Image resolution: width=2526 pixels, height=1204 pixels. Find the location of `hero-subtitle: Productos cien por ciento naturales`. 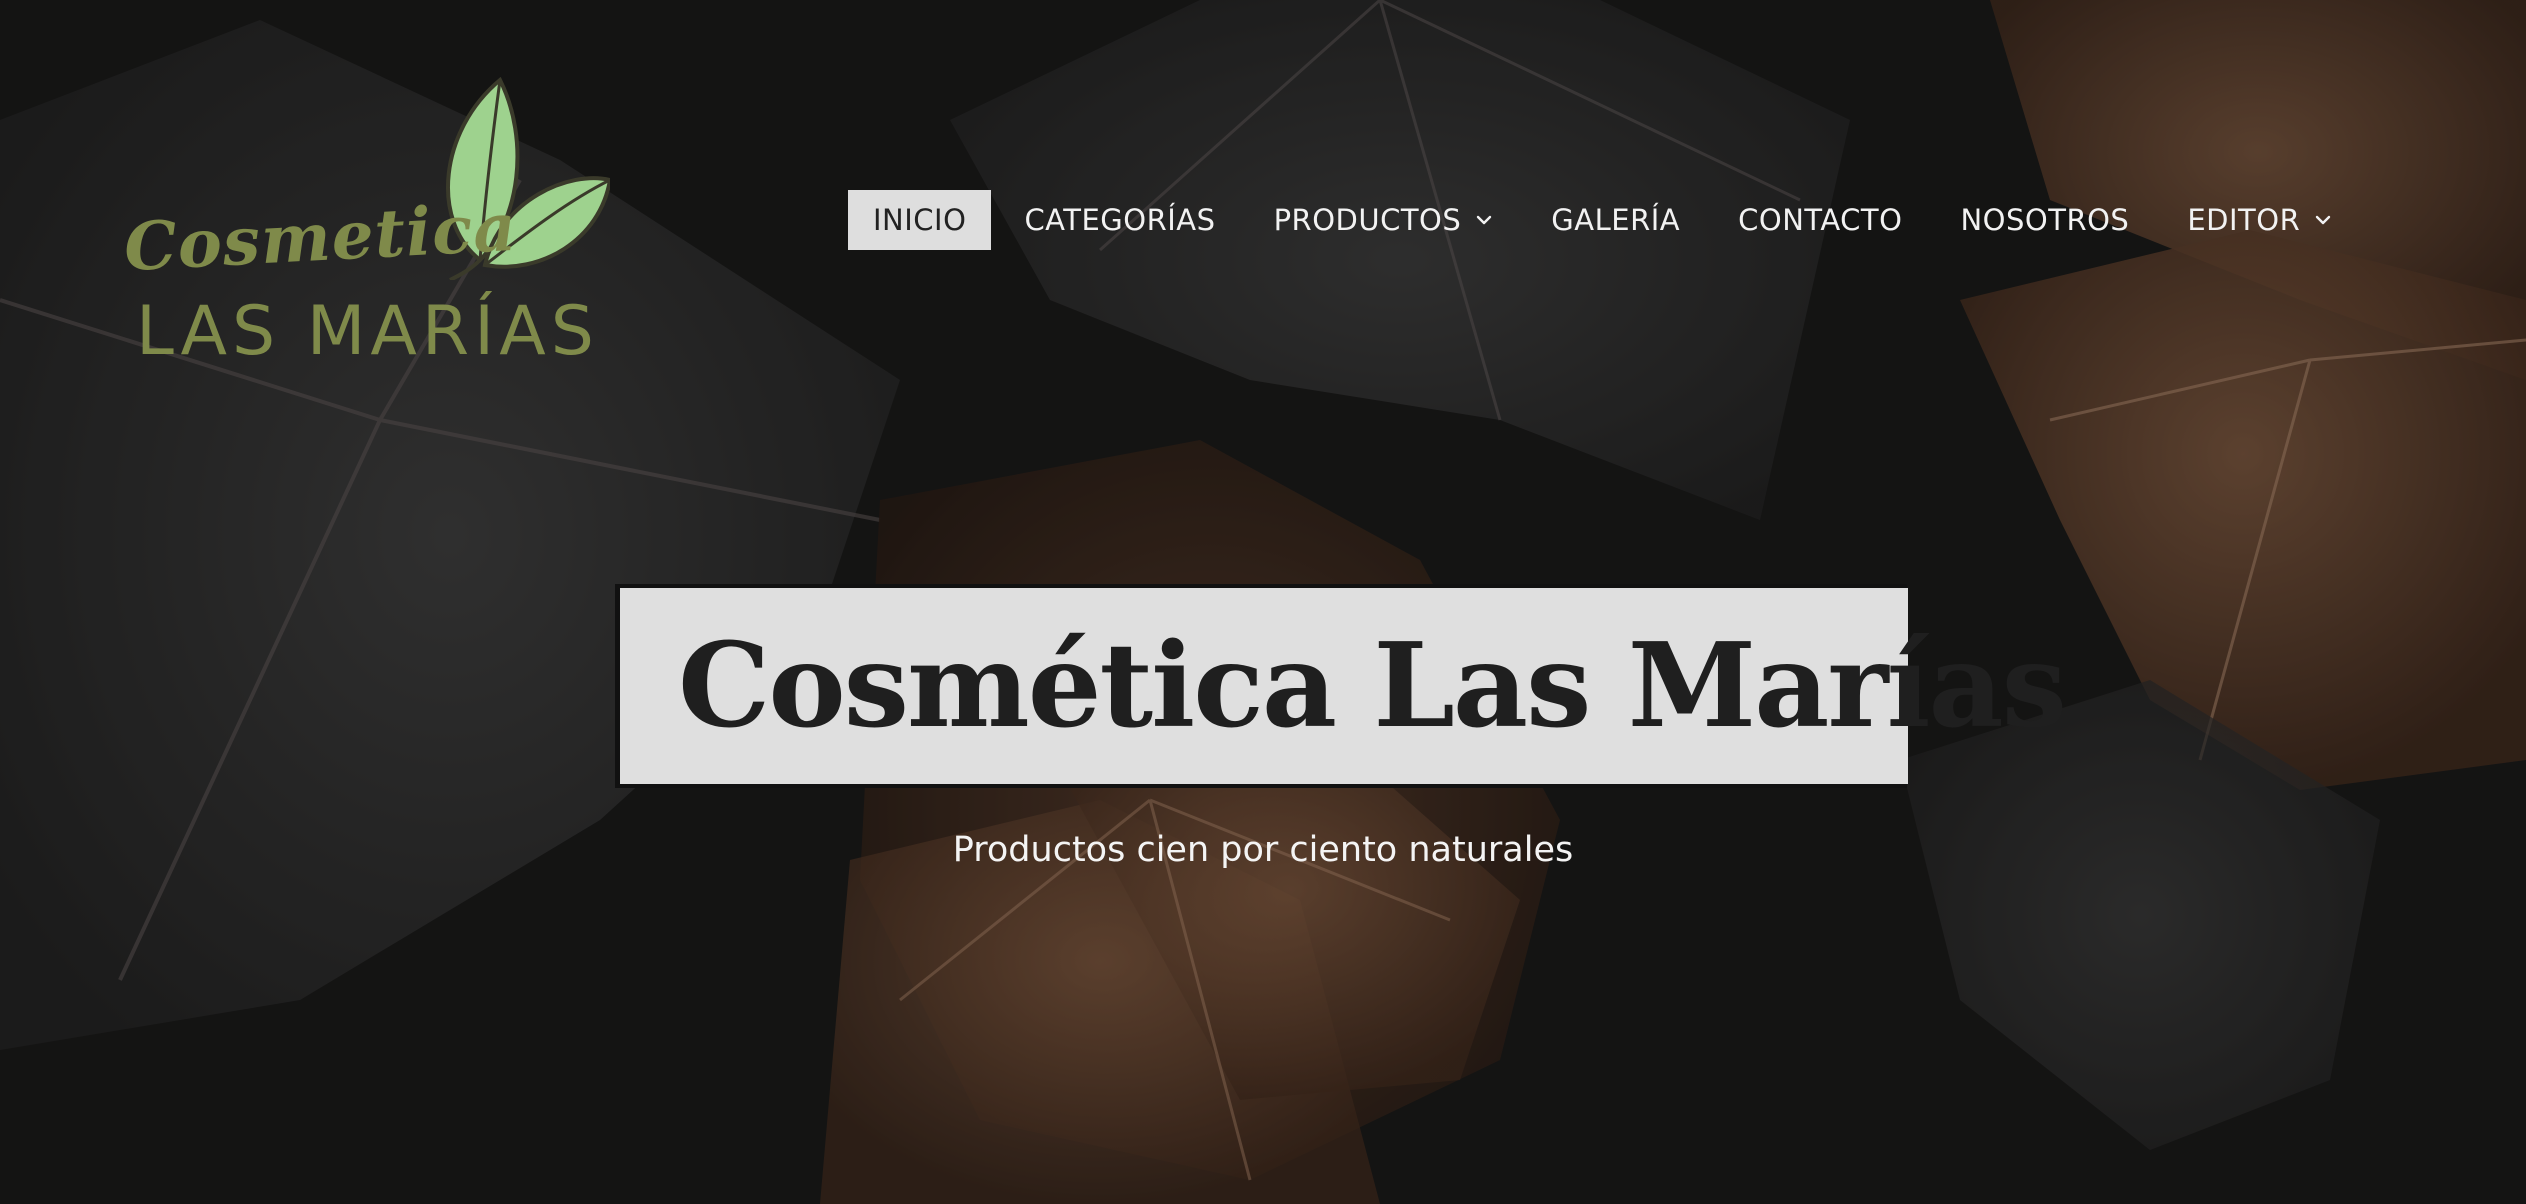

hero-subtitle: Productos cien por ciento naturales is located at coordinates (1263, 850).